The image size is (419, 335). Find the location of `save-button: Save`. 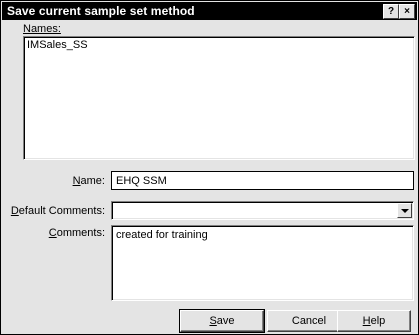

save-button: Save is located at coordinates (222, 321).